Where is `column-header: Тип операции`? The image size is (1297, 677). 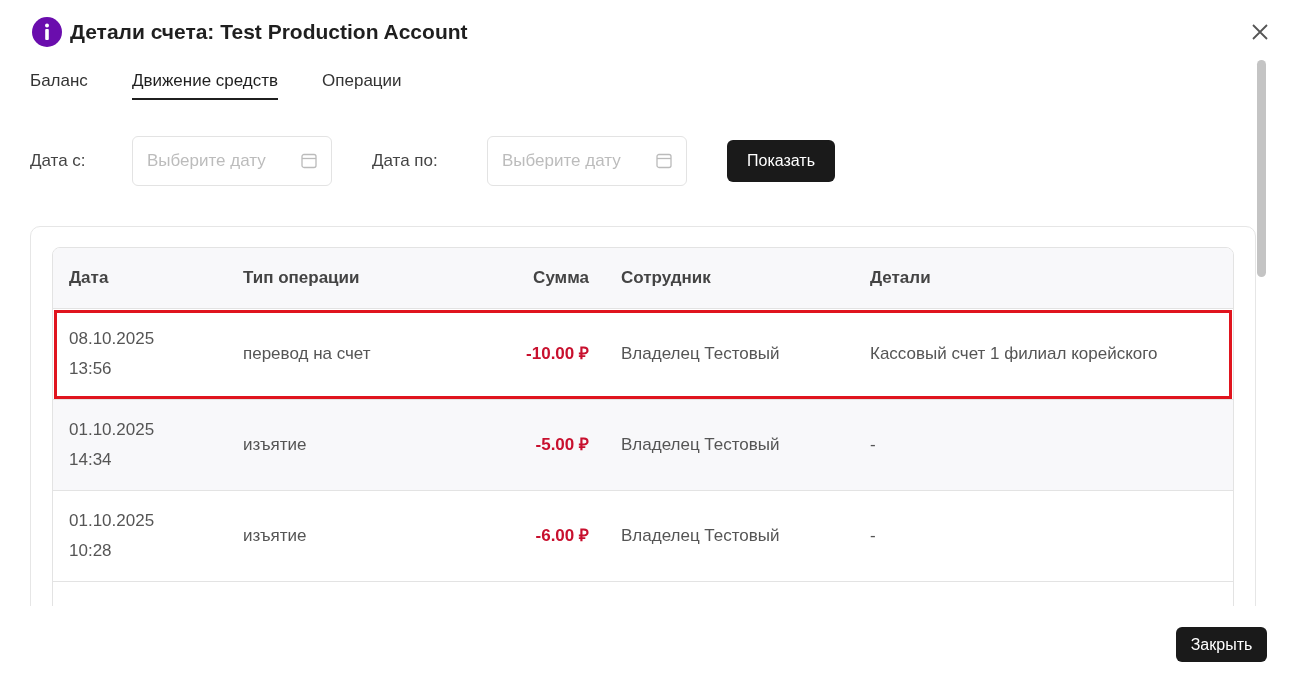
column-header: Тип операции is located at coordinates (301, 278).